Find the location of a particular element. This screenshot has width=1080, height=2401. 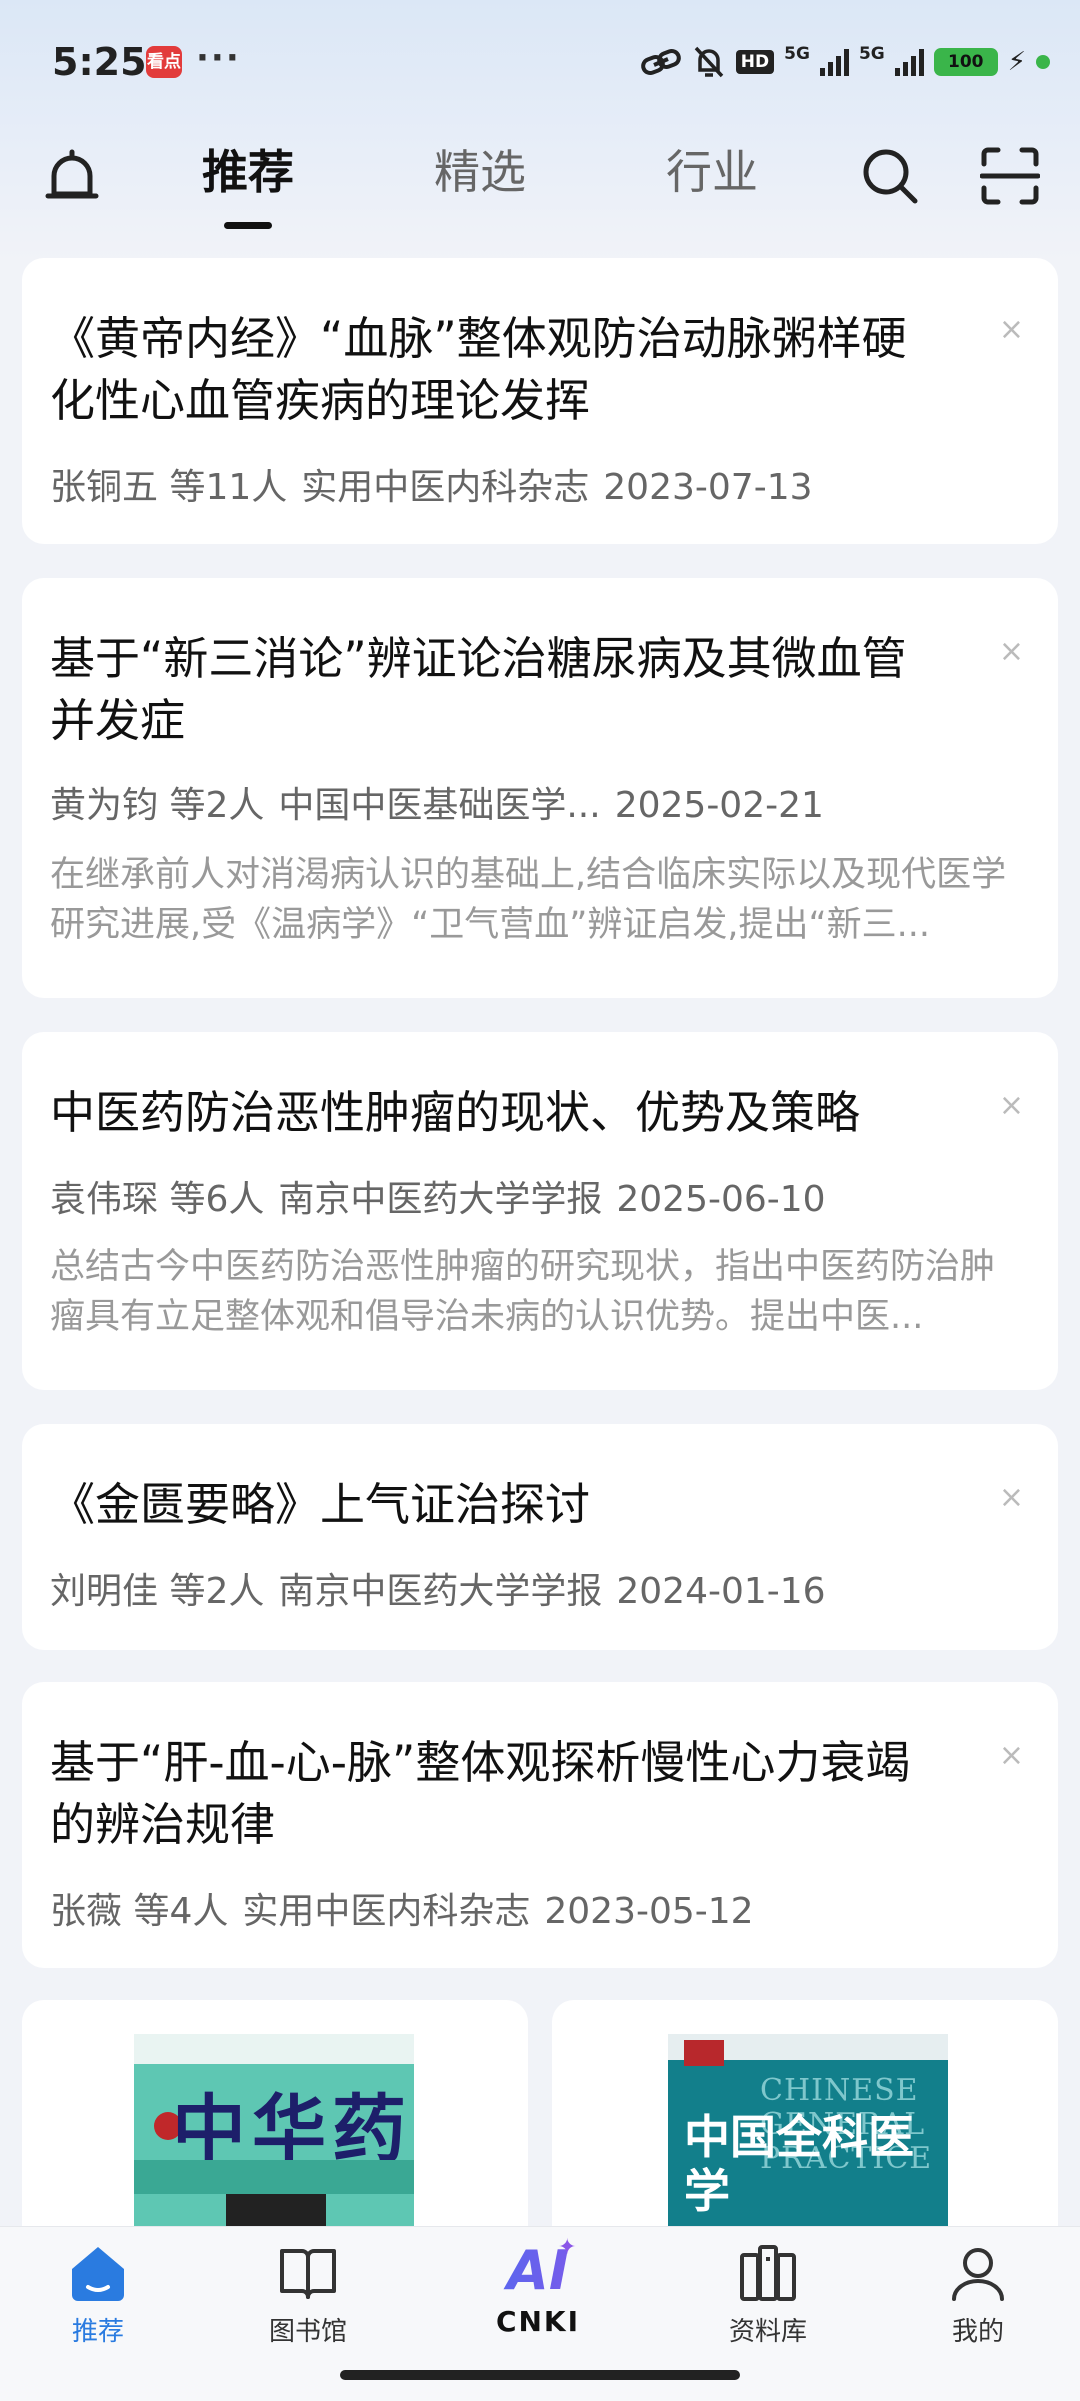

user-icon is located at coordinates (978, 2274).